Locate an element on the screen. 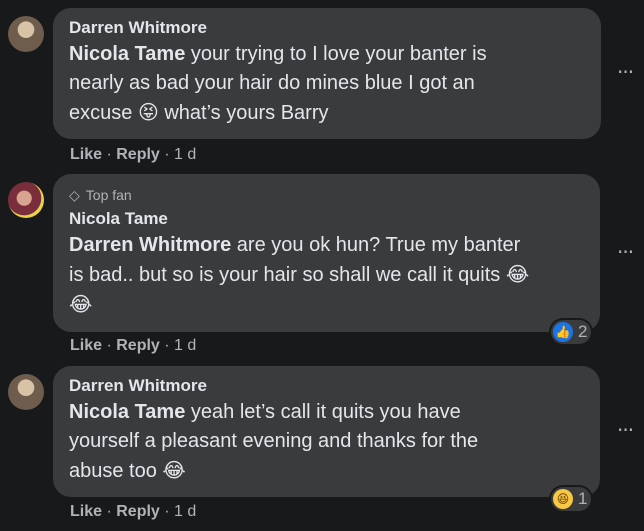 The image size is (644, 531). reaction-summary: 😆 1 is located at coordinates (571, 499).